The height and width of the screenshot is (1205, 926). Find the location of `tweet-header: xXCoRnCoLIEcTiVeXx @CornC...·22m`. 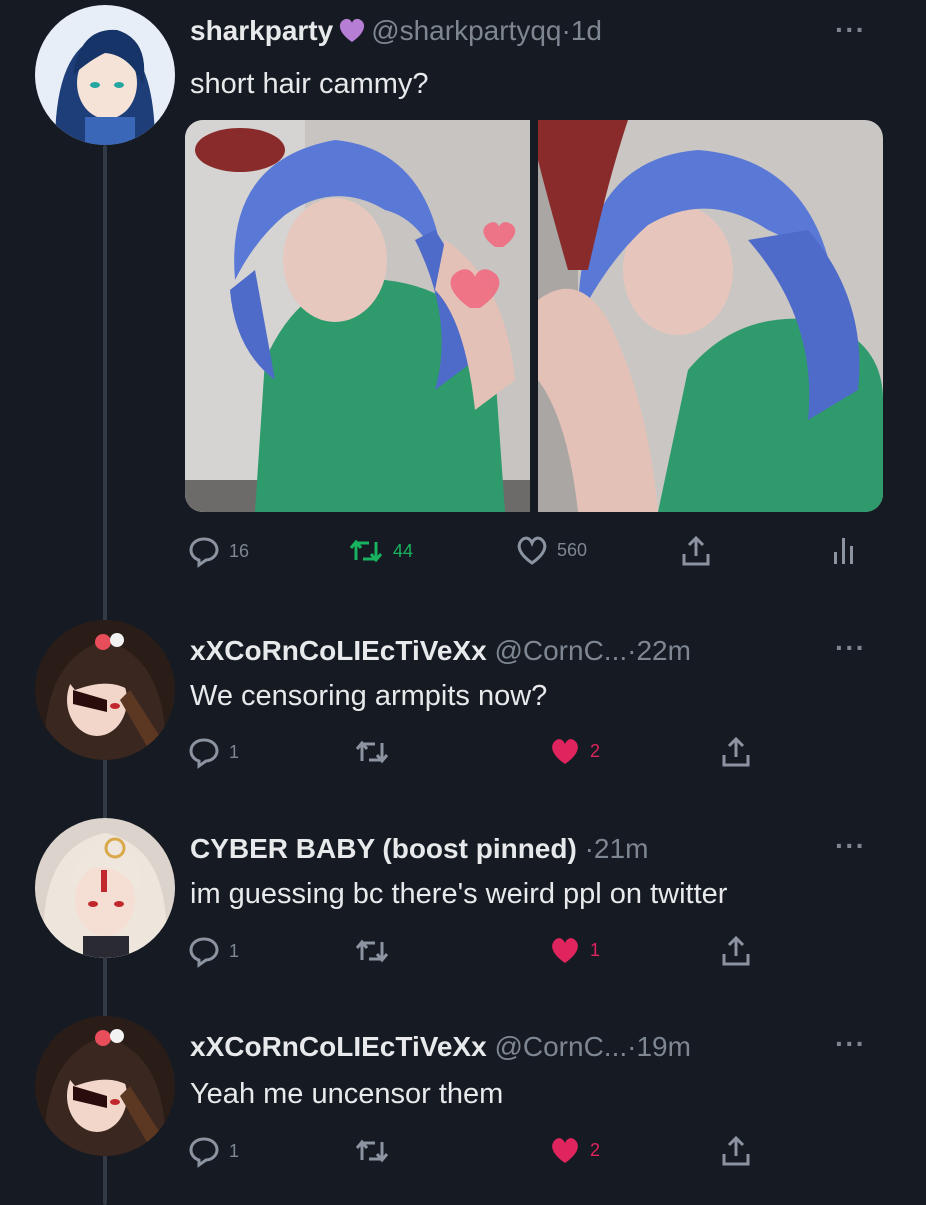

tweet-header: xXCoRnCoLIEcTiVeXx @CornC...·22m is located at coordinates (440, 651).